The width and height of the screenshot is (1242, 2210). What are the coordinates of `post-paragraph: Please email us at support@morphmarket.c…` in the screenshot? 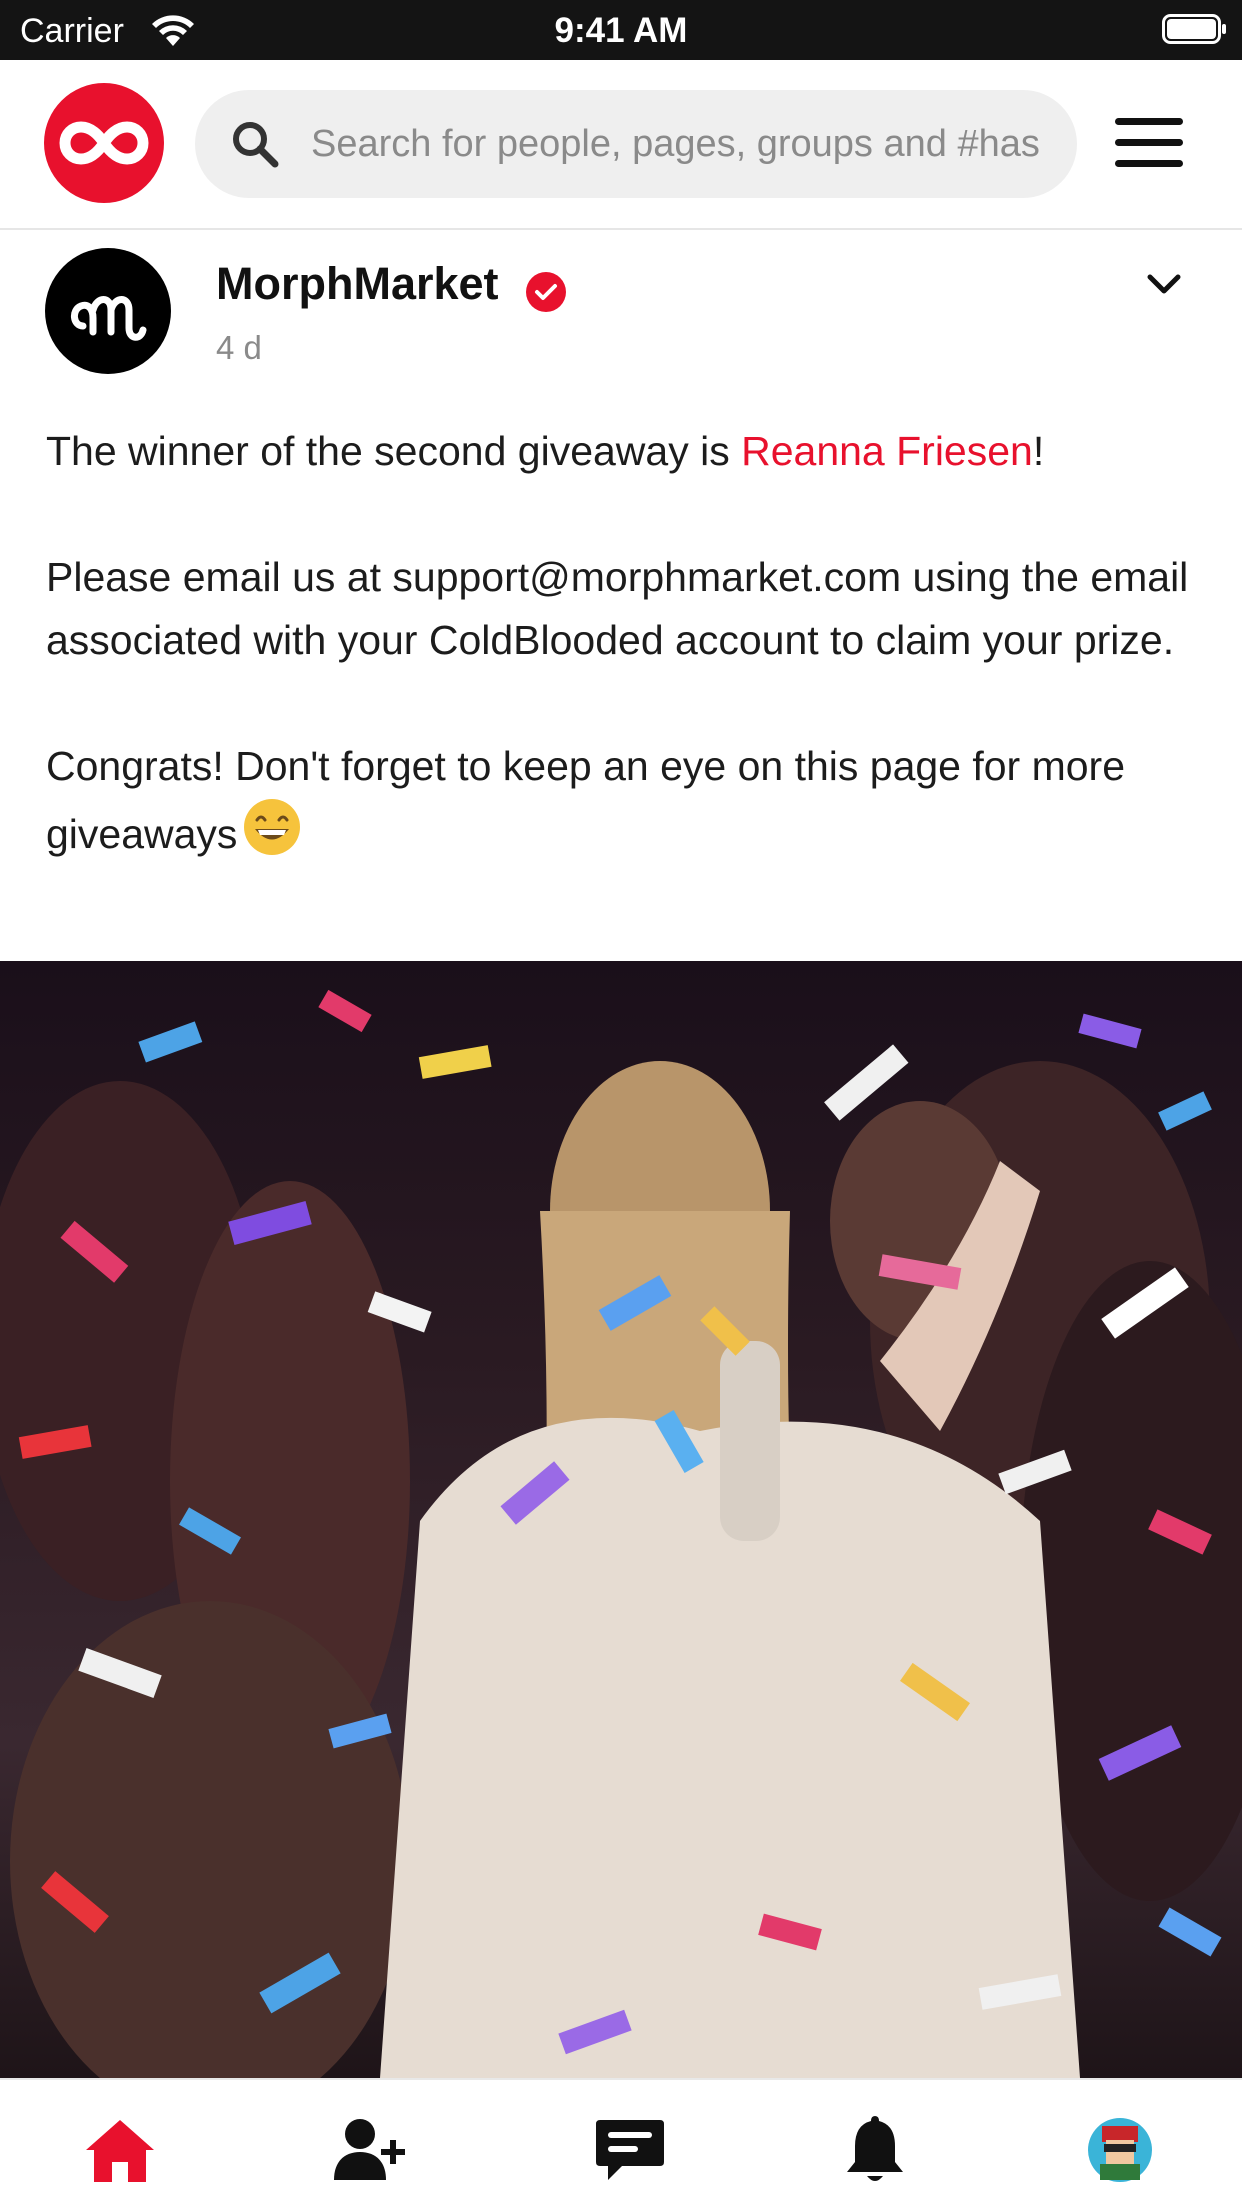 It's located at (617, 608).